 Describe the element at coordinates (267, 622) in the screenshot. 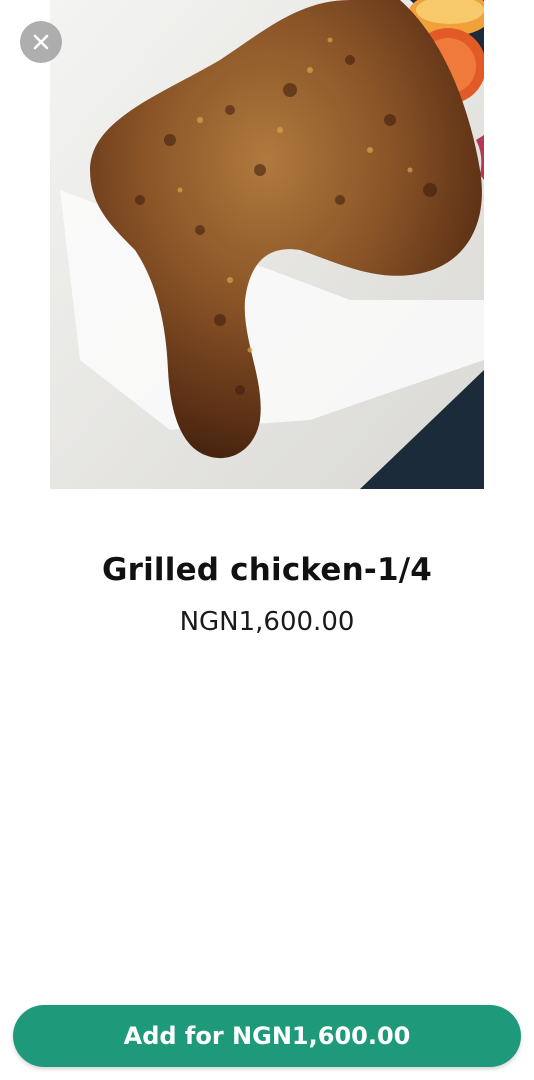

I see `product-price: NGN1,600.00` at that location.